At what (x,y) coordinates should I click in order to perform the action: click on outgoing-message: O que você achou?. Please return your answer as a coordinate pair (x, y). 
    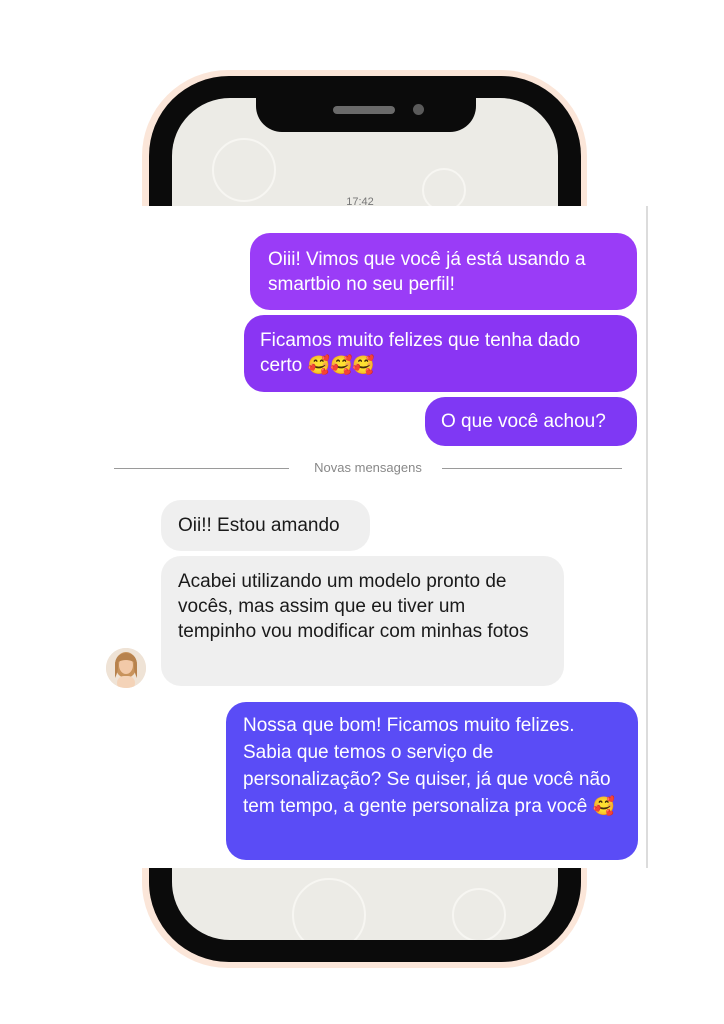
    Looking at the image, I should click on (531, 421).